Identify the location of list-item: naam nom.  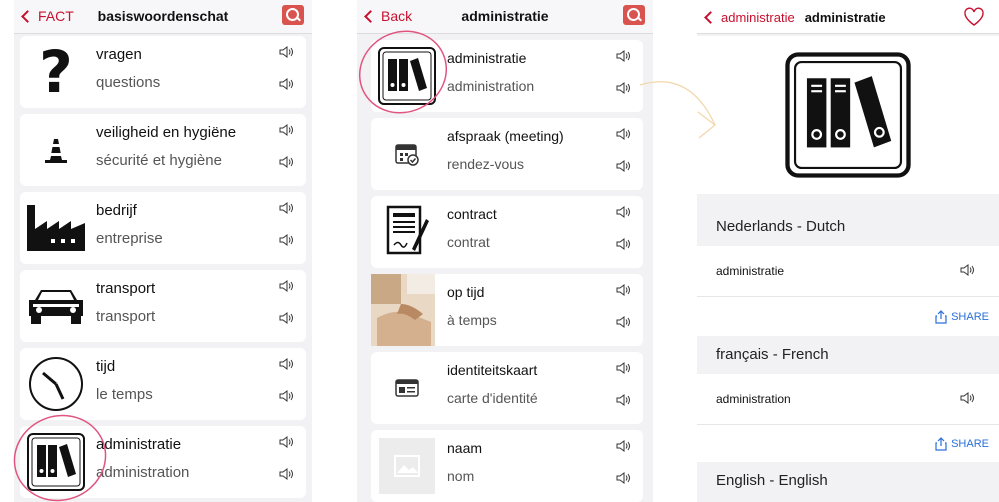
(507, 466).